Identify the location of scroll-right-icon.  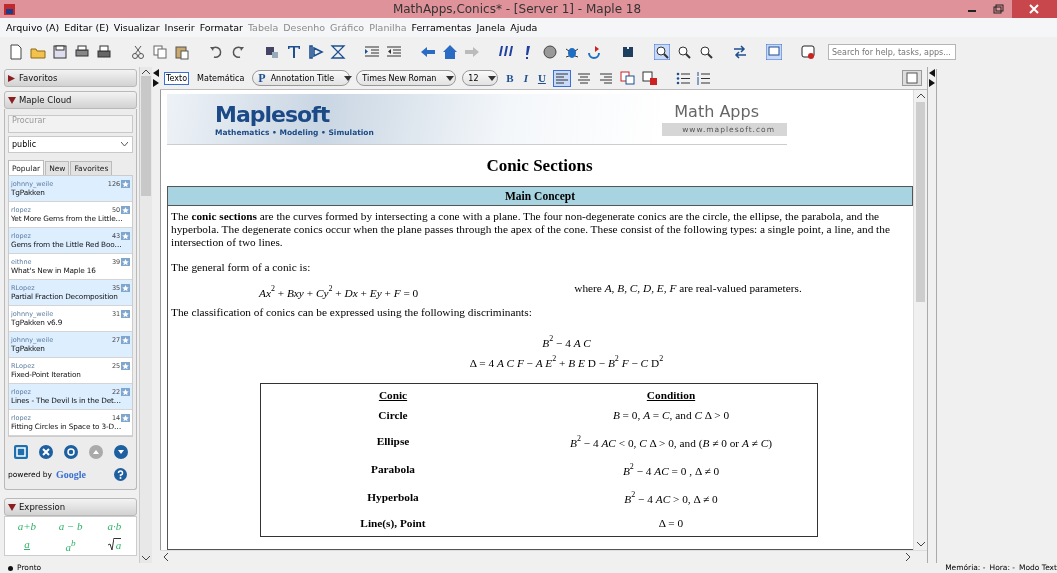
(908, 557).